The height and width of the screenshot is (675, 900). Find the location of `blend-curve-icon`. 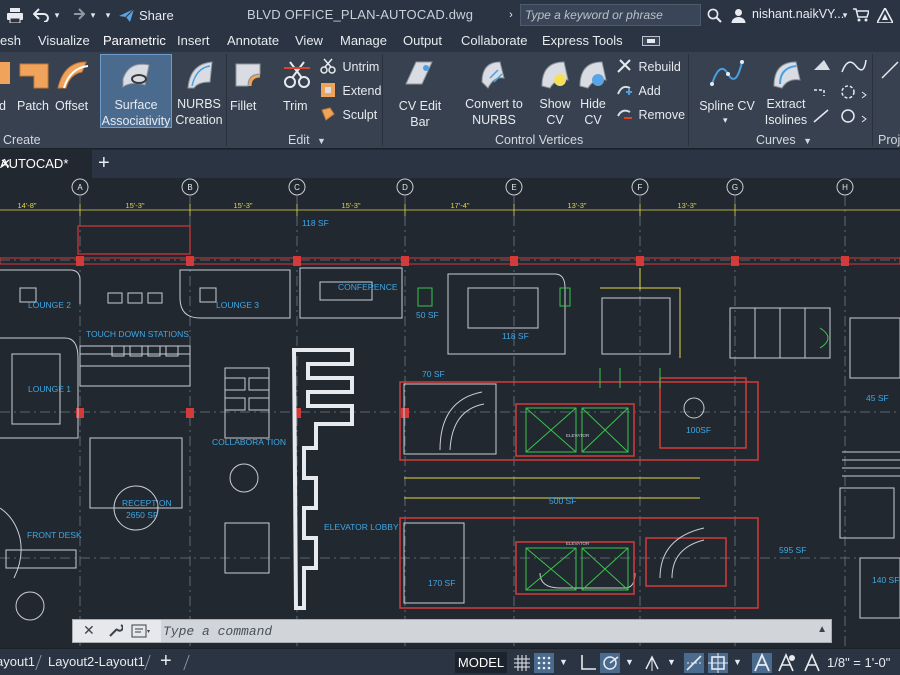

blend-curve-icon is located at coordinates (854, 66).